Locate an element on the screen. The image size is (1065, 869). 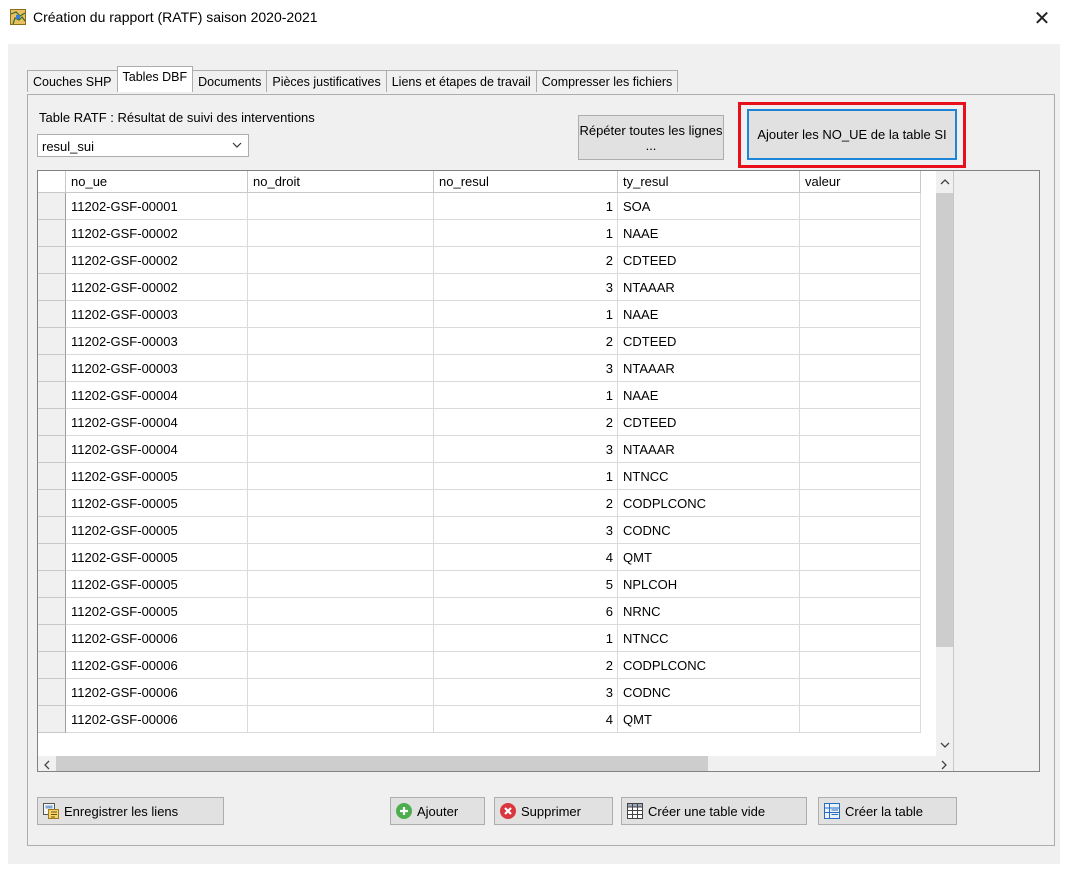
table-row: 11202-GSF-00006 2 CODPLCONC is located at coordinates (479, 665).